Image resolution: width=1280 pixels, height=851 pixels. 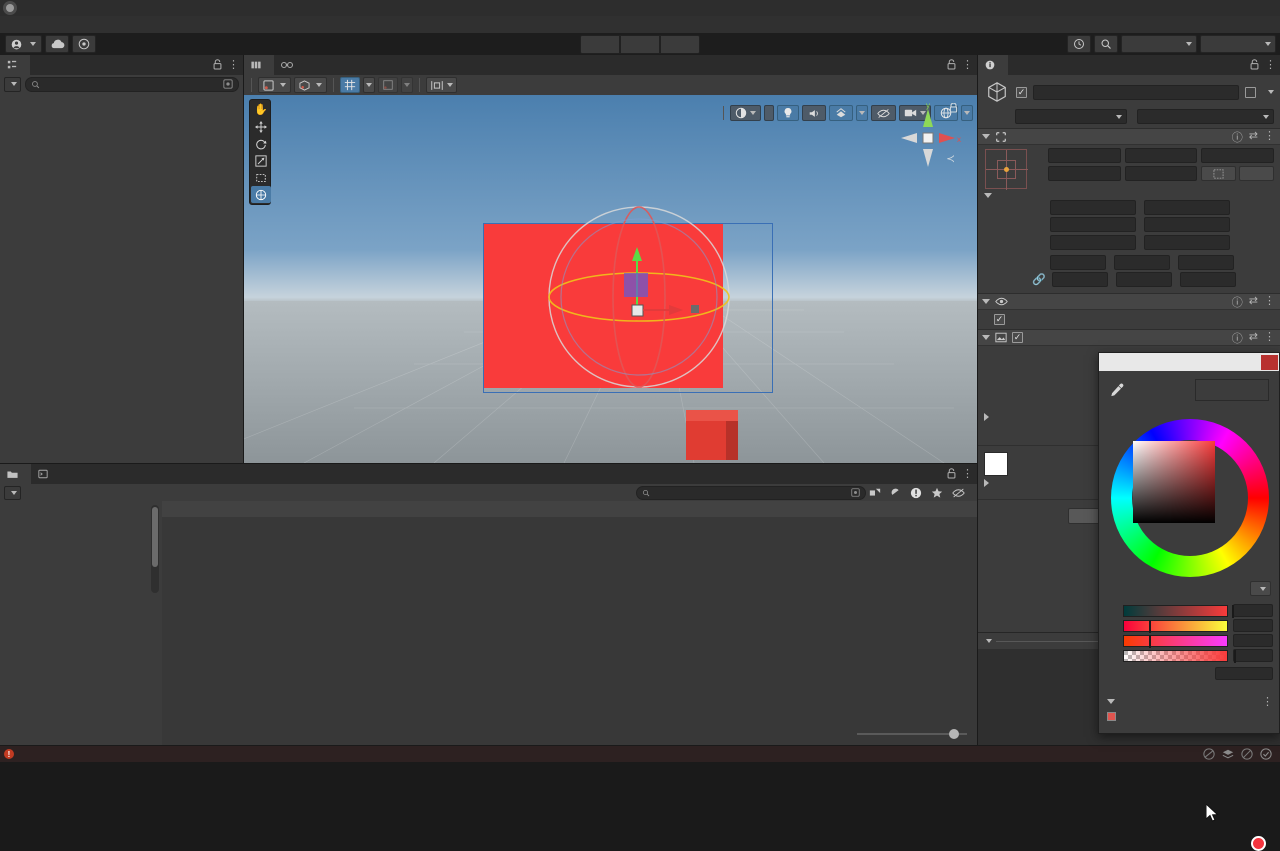 What do you see at coordinates (875, 493) in the screenshot?
I see `prefab-filter-icon` at bounding box center [875, 493].